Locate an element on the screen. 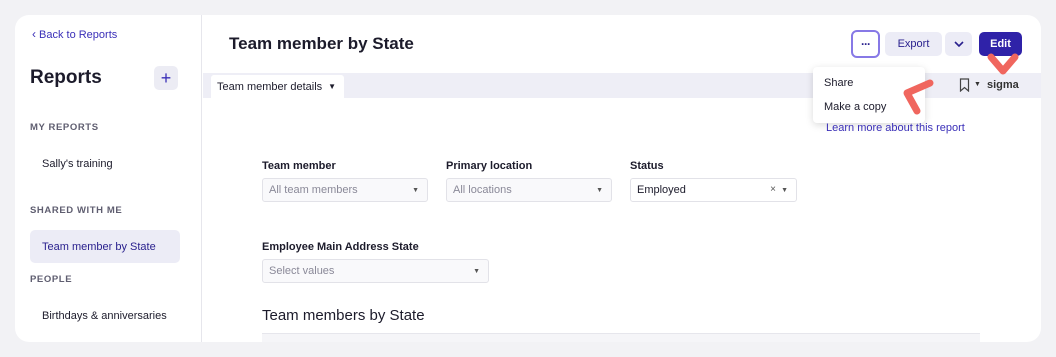 This screenshot has width=1056, height=357. section-label-my-reports: MY REPORTS is located at coordinates (64, 127).